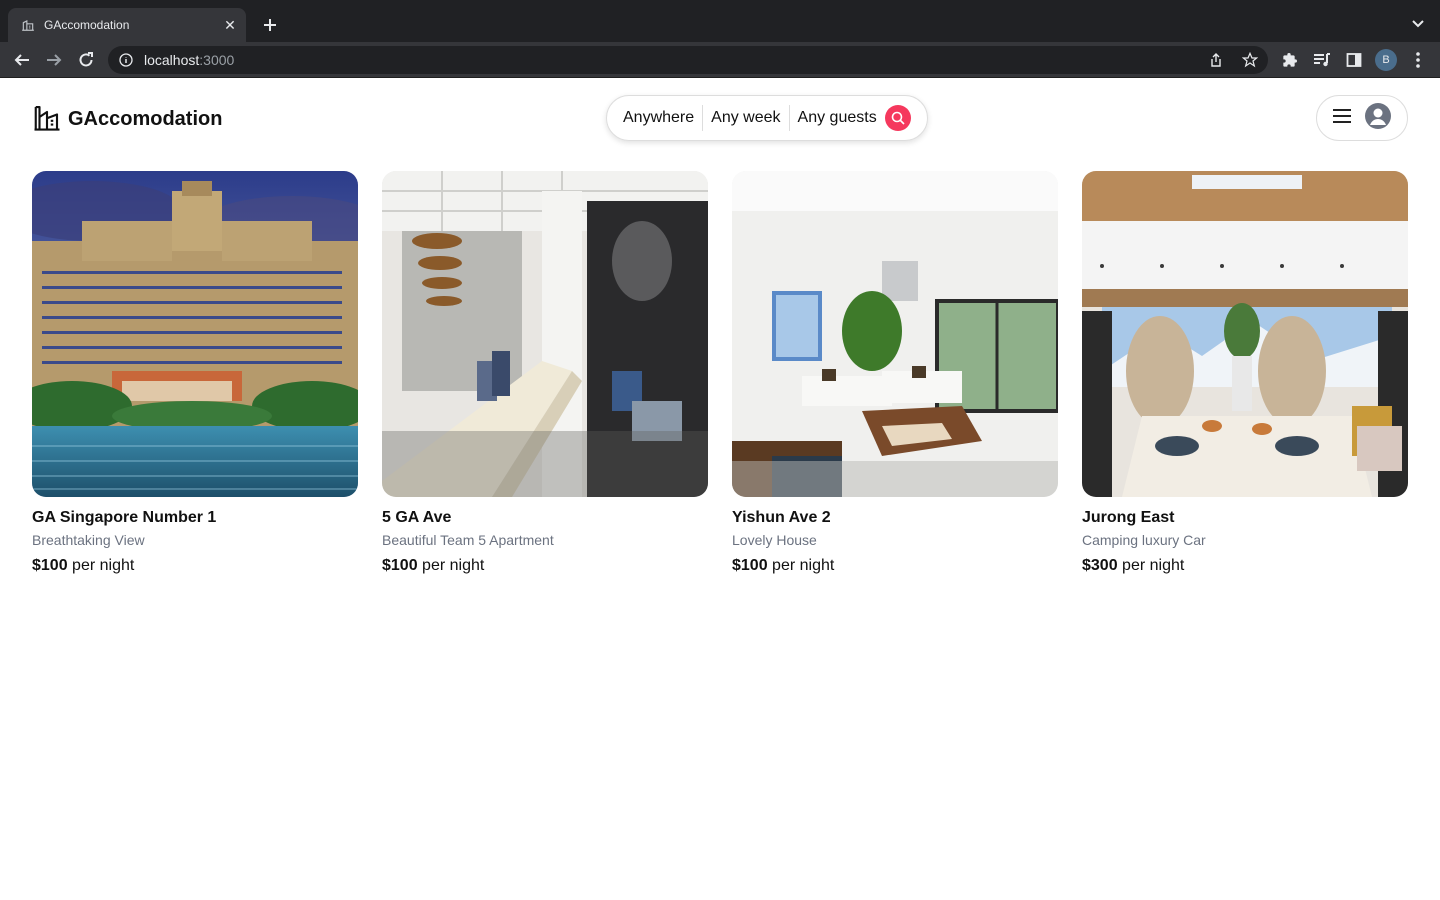 The image size is (1440, 900). What do you see at coordinates (1128, 517) in the screenshot?
I see `listing-title: Jurong East` at bounding box center [1128, 517].